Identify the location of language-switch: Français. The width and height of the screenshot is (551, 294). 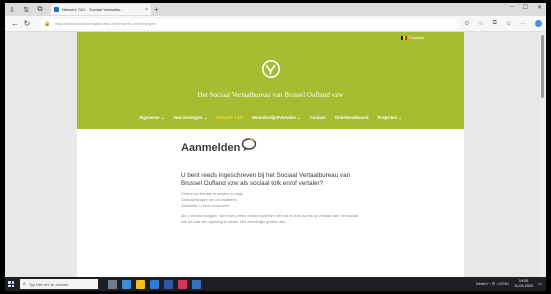
(412, 37).